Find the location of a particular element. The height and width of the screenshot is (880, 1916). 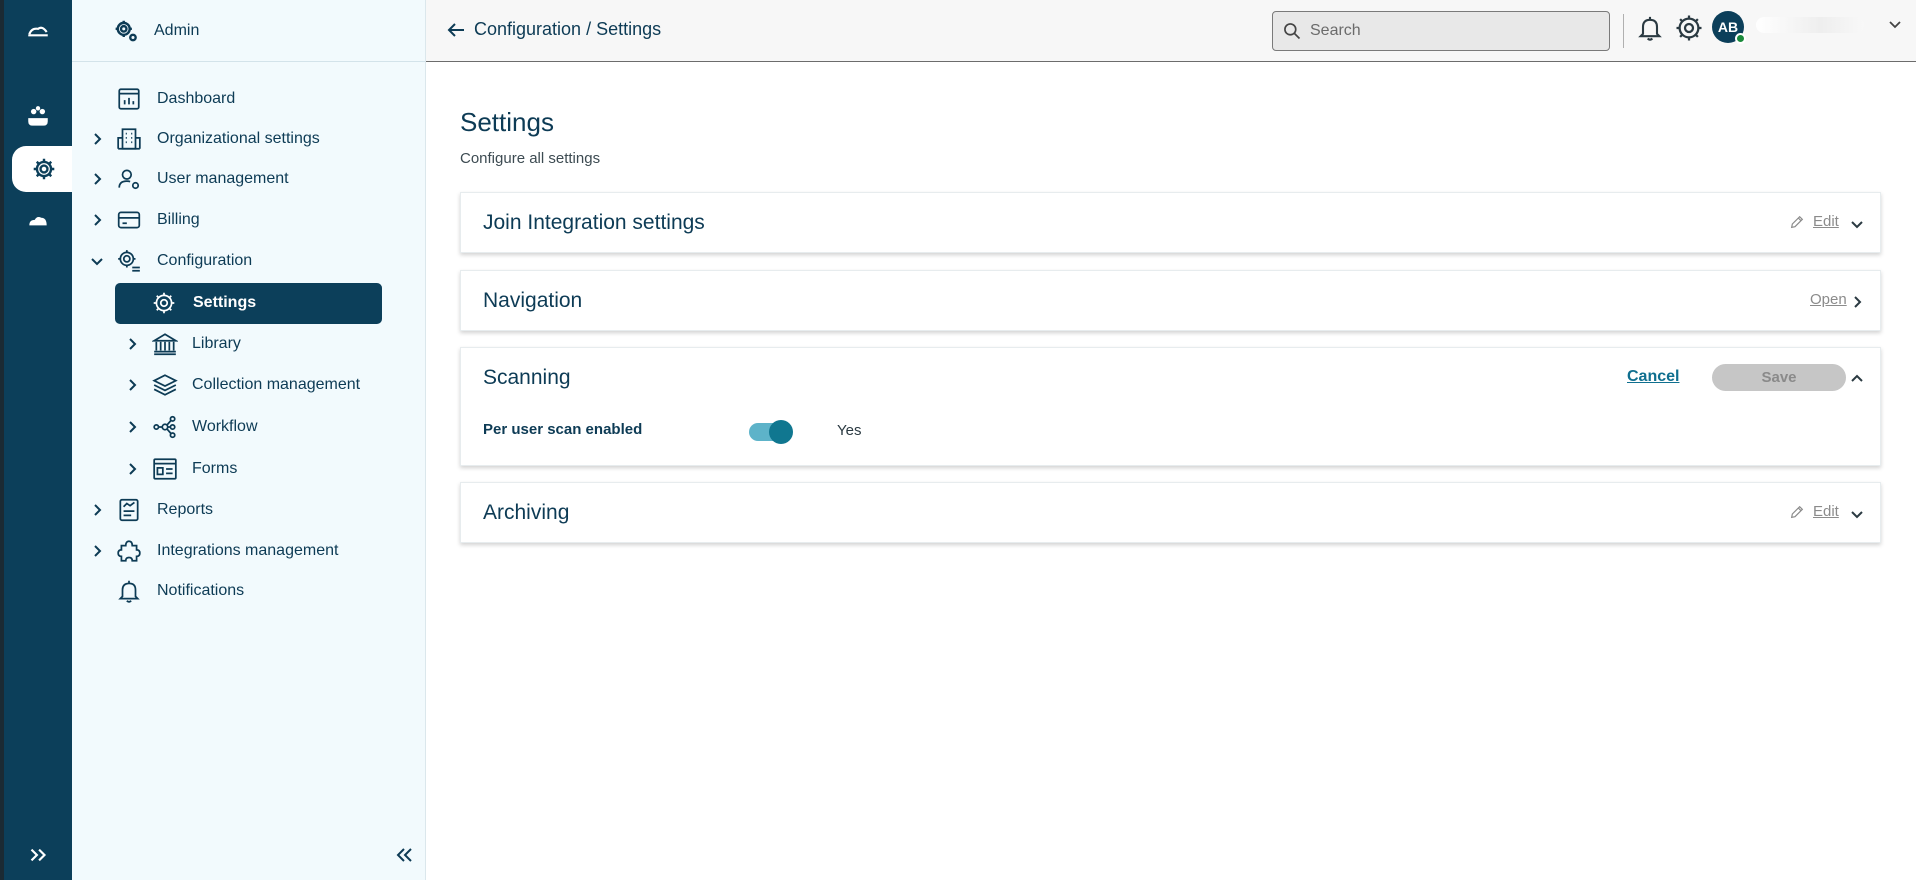

sidebar-item-label: Workflow is located at coordinates (225, 426).